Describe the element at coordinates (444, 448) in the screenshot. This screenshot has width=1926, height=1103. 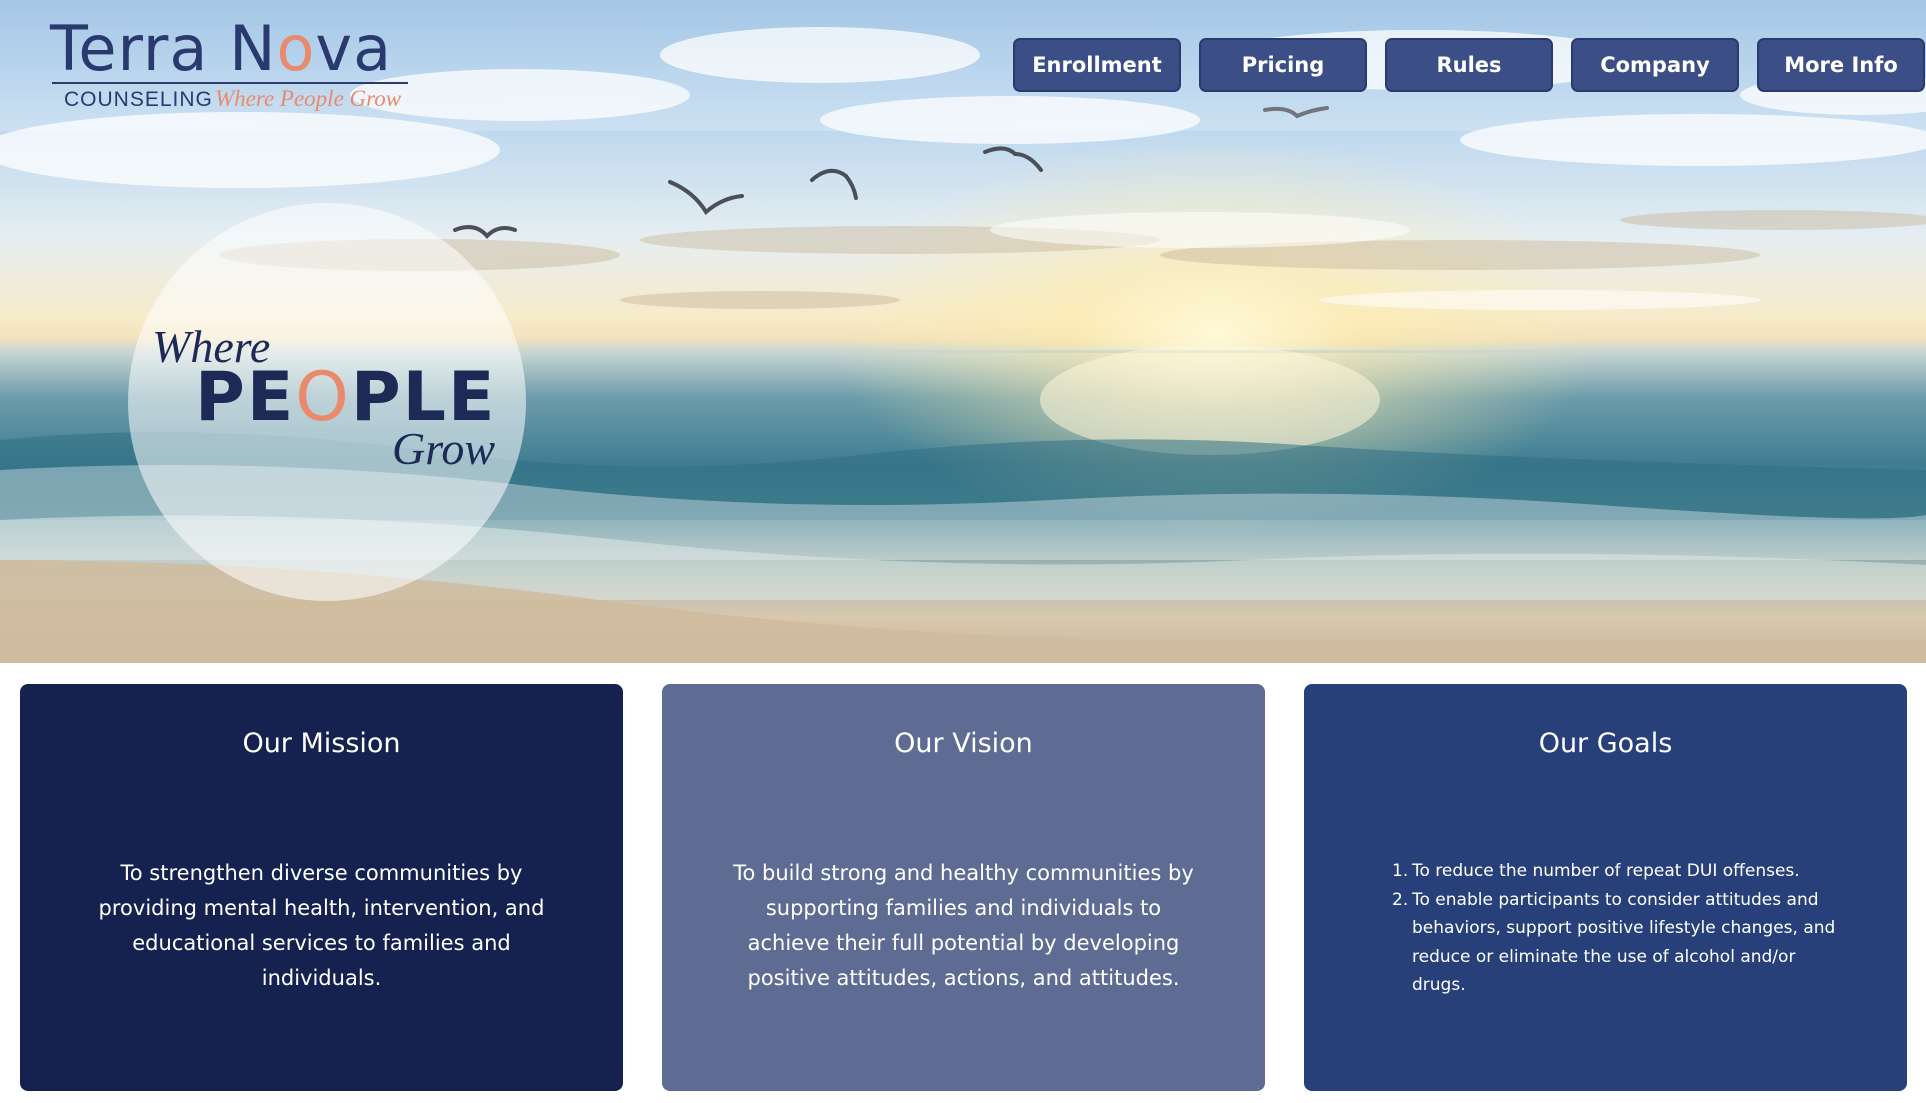
I see `badge-grow-text: Grow` at that location.